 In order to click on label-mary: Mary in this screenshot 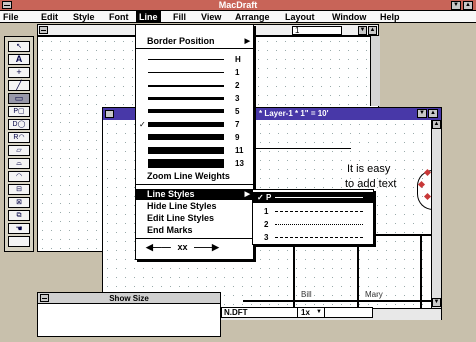, I will do `click(374, 294)`.